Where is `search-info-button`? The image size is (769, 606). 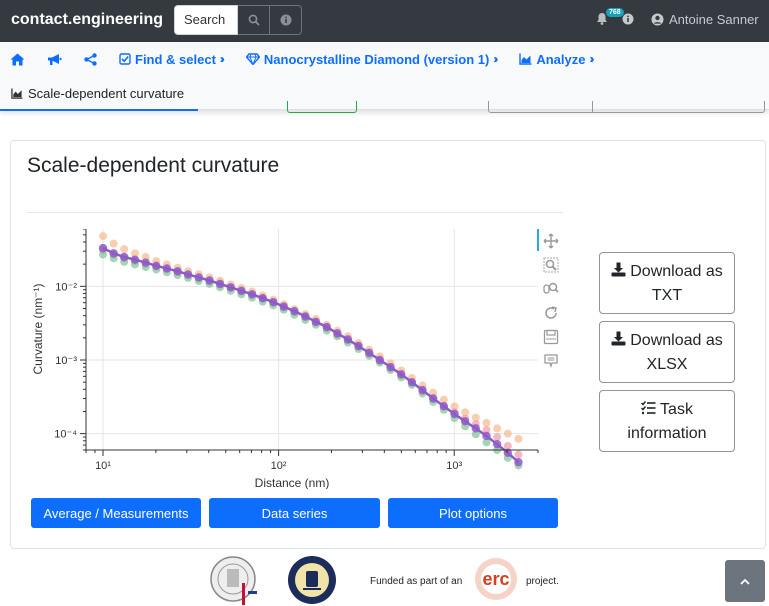 search-info-button is located at coordinates (286, 20).